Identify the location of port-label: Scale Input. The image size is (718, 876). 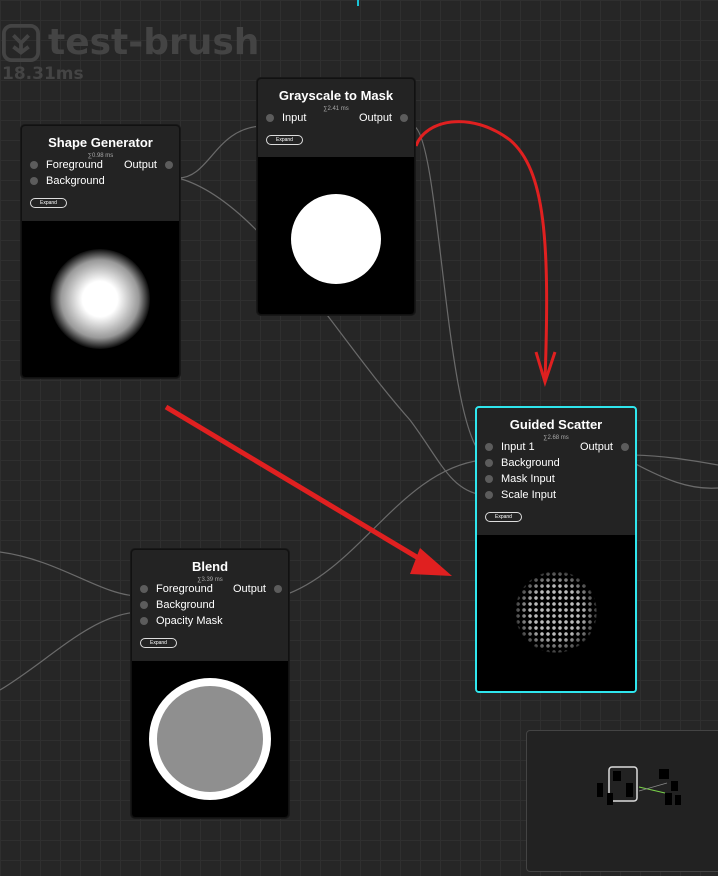
(529, 495).